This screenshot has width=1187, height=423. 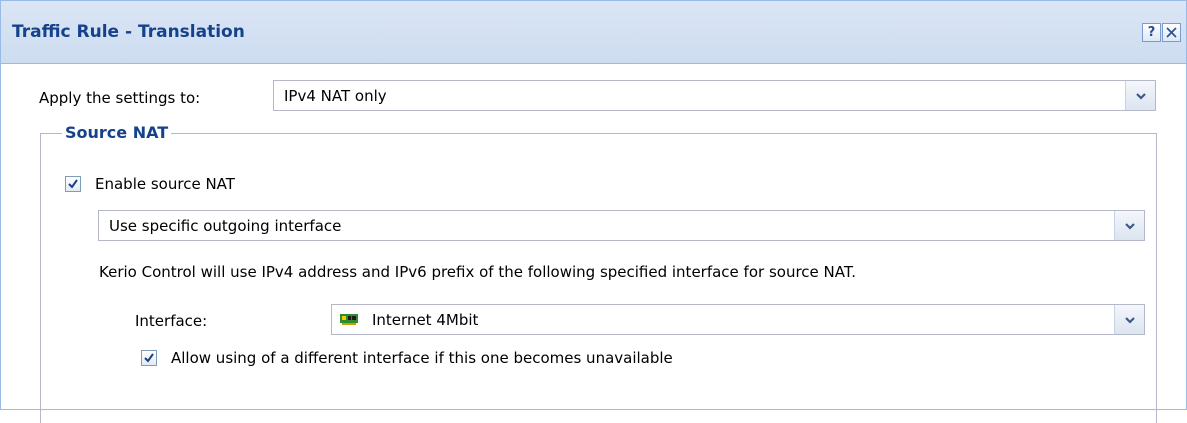 I want to click on enable-source-nat-checkbox, so click(x=73, y=184).